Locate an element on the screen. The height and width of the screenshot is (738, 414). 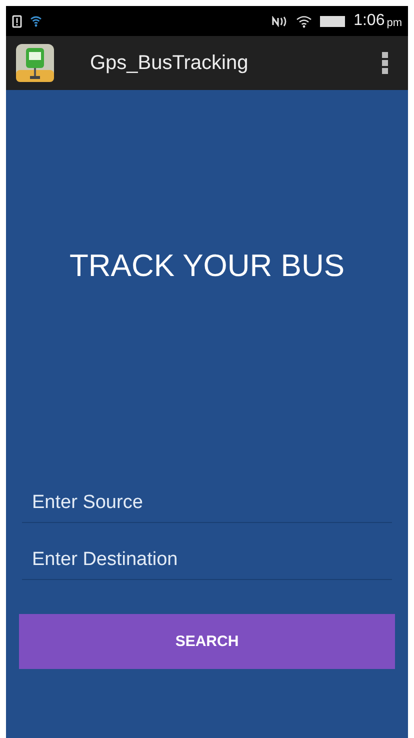
nfc-icon is located at coordinates (280, 21).